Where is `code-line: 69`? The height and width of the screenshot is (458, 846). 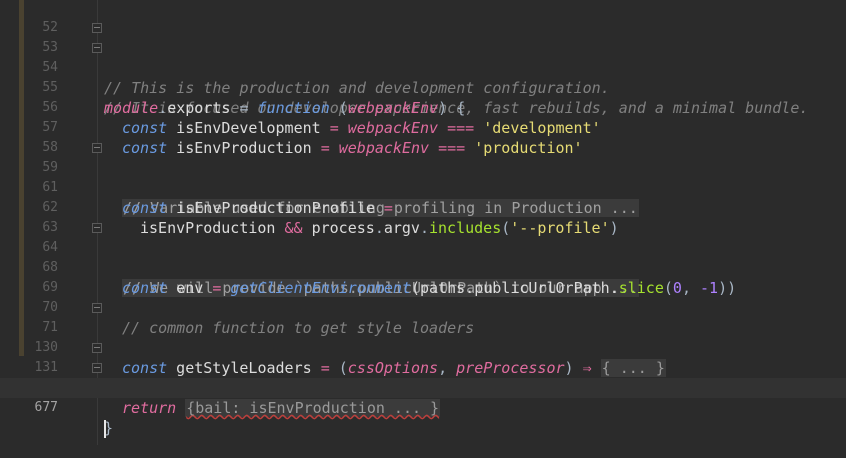
code-line: 69 is located at coordinates (423, 276).